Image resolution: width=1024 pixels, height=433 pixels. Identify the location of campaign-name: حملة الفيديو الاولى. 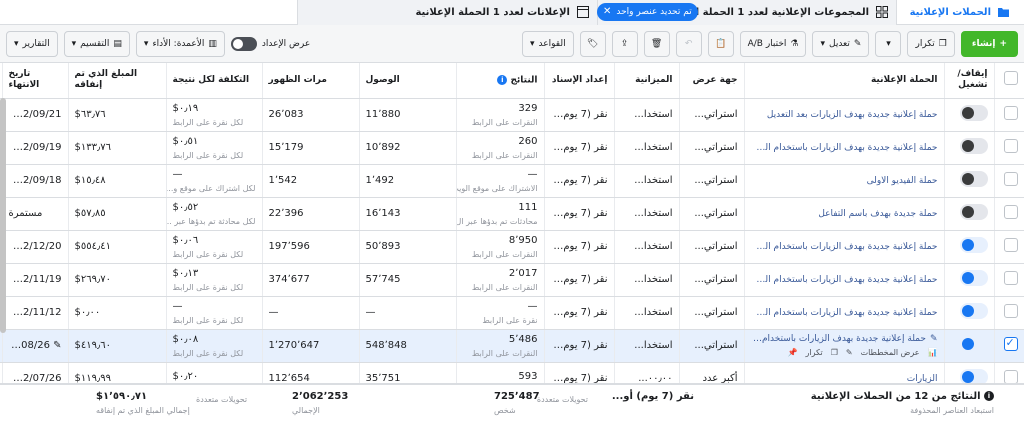
(844, 181).